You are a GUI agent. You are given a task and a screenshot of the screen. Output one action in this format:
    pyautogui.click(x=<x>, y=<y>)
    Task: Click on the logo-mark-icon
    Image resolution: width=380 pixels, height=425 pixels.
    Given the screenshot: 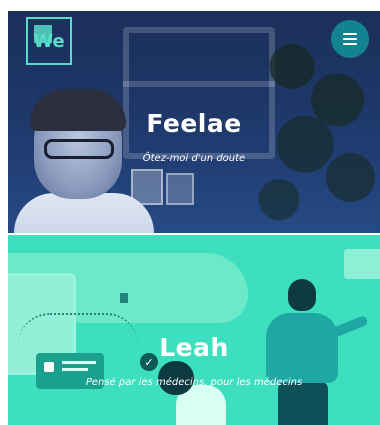 What is the action you would take?
    pyautogui.click(x=43, y=34)
    